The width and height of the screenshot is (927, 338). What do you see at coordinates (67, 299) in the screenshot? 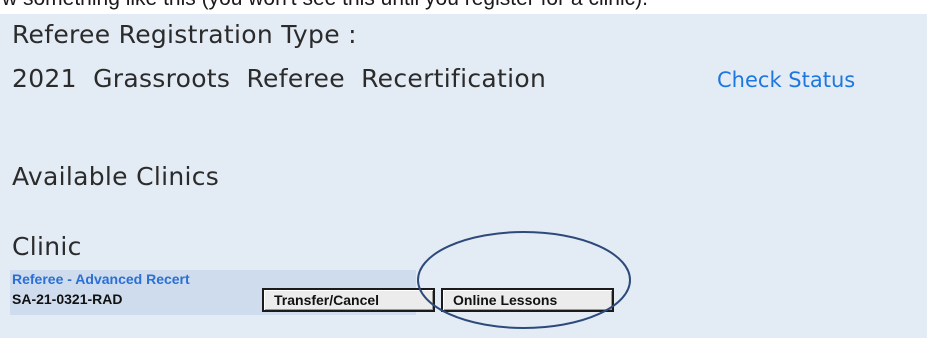
I see `clinic-code: SA-21-0321-RAD` at bounding box center [67, 299].